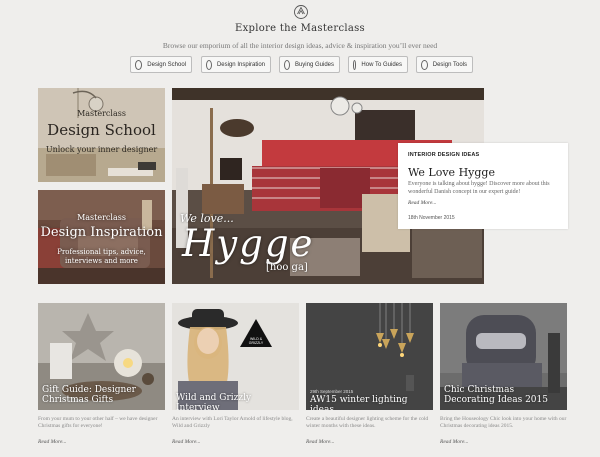 This screenshot has width=600, height=457. Describe the element at coordinates (166, 64) in the screenshot. I see `nav-label: Design School` at that location.